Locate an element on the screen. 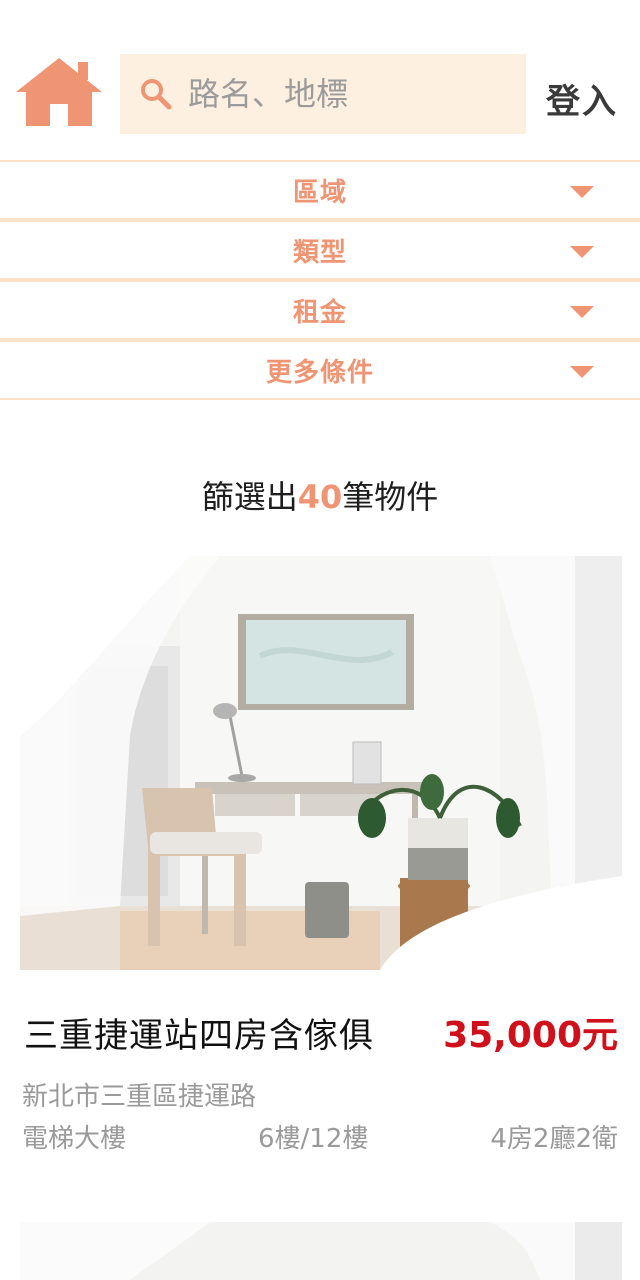 The height and width of the screenshot is (1280, 640). room-photo-illustration is located at coordinates (321, 1251).